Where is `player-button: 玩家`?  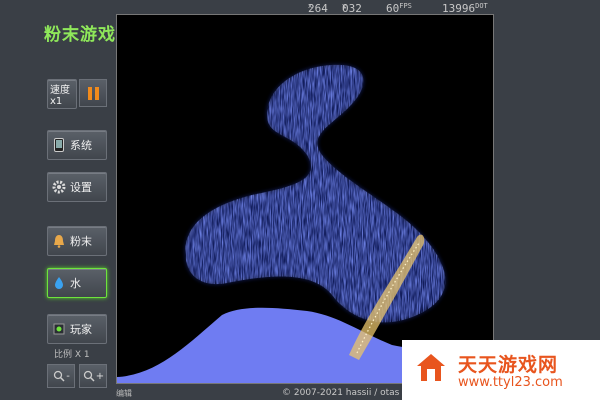
player-button: 玩家 is located at coordinates (77, 329).